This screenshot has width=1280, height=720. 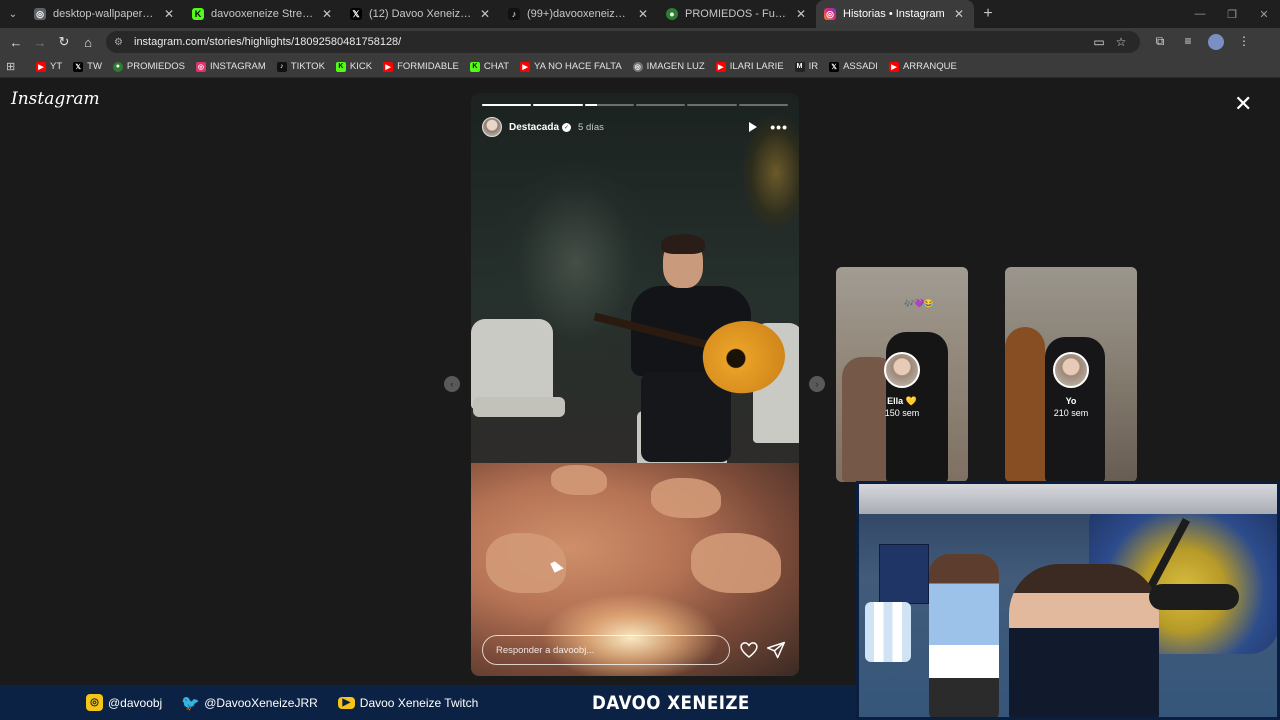 I want to click on story-avatar, so click(x=492, y=127).